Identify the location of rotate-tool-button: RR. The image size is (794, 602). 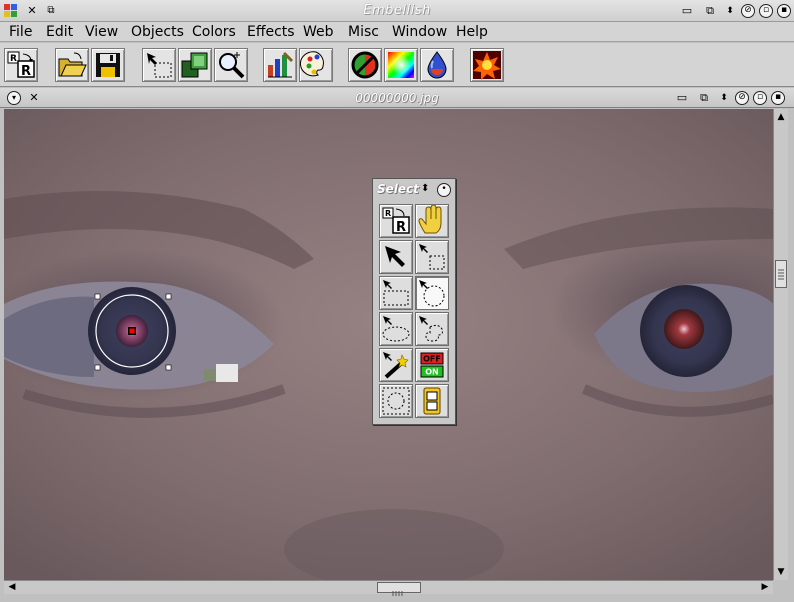
(21, 65).